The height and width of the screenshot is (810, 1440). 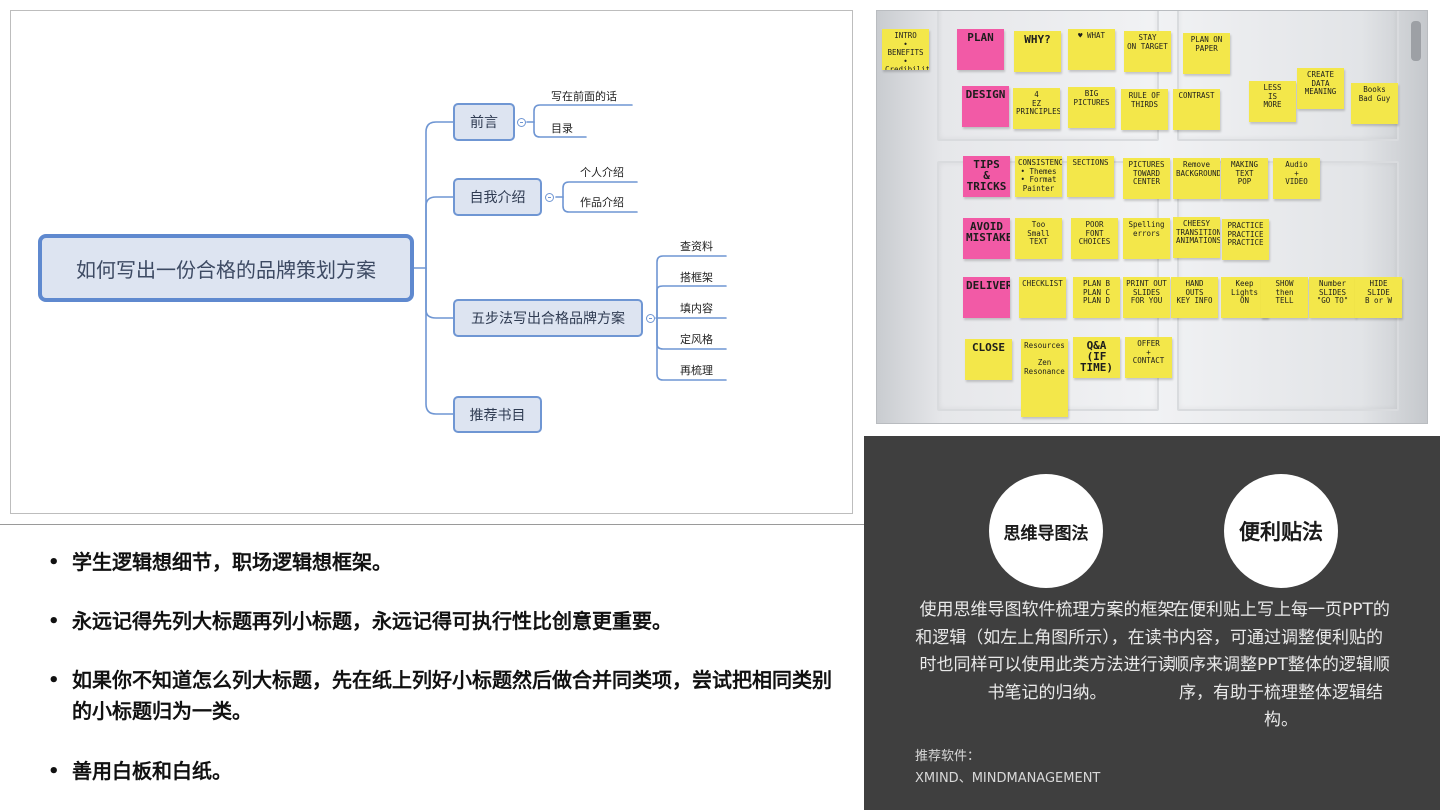 I want to click on mindmap-node-preface: 前言, so click(x=484, y=122).